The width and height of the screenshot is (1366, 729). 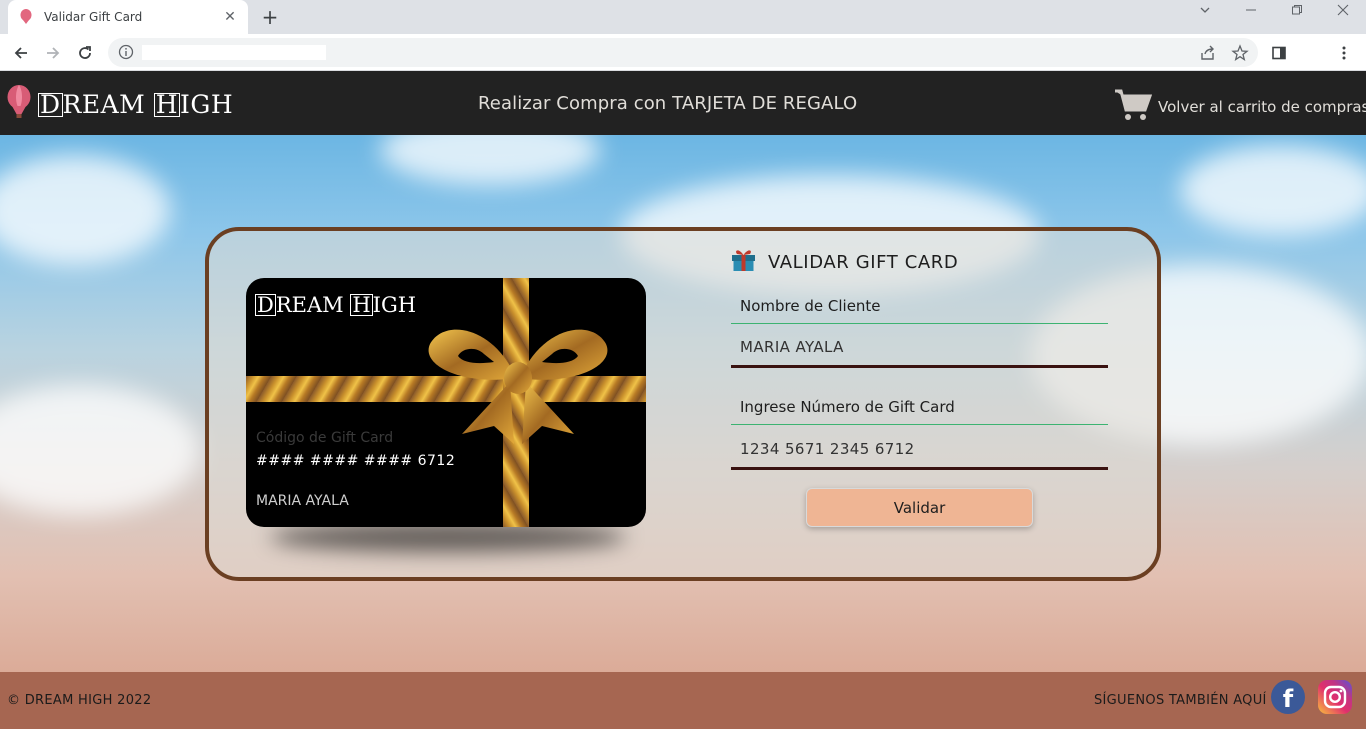 I want to click on minimize-icon, so click(x=1251, y=12).